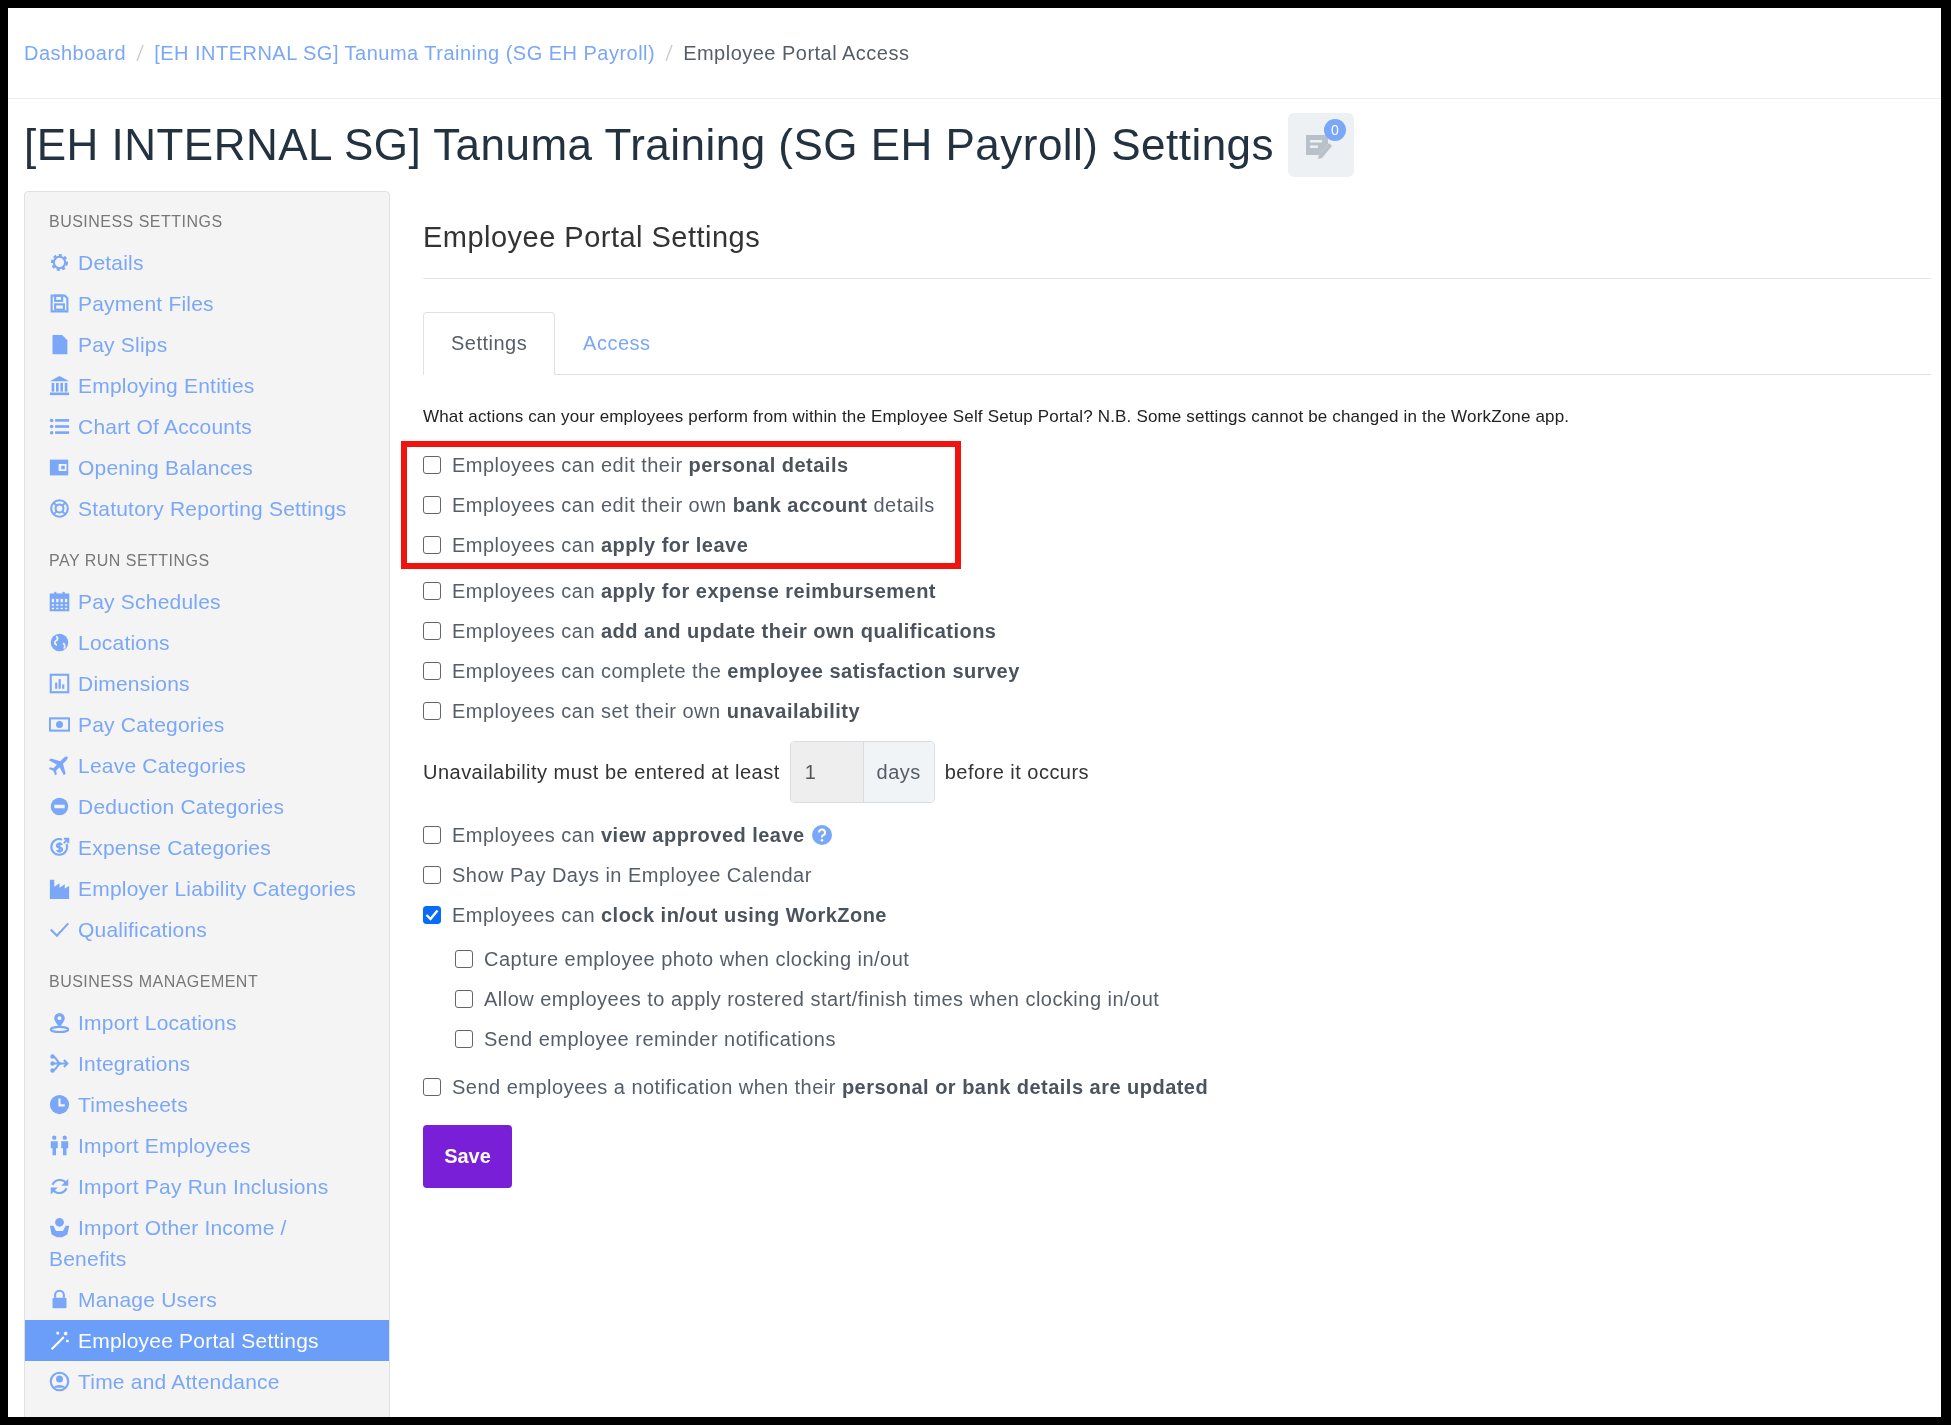 Image resolution: width=1951 pixels, height=1425 pixels. What do you see at coordinates (59, 642) in the screenshot?
I see `globe-icon` at bounding box center [59, 642].